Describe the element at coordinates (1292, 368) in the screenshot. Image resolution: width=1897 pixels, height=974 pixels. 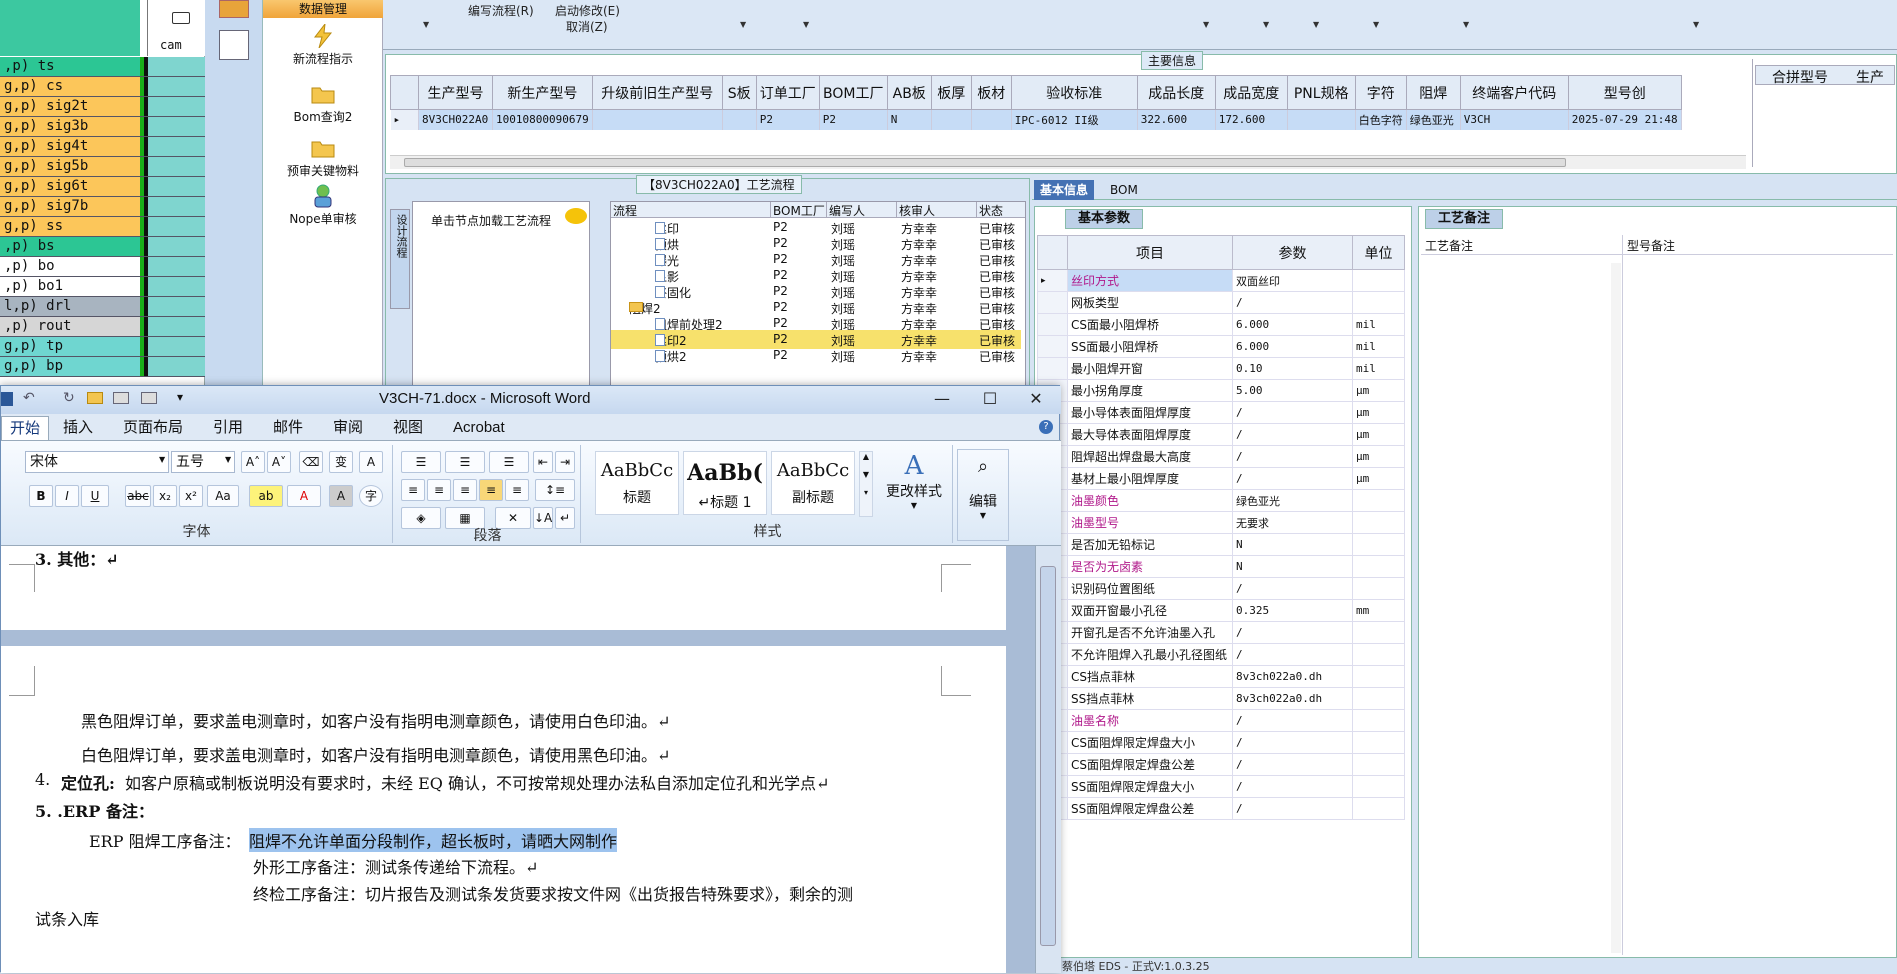
I see `param-value: 0.10` at that location.